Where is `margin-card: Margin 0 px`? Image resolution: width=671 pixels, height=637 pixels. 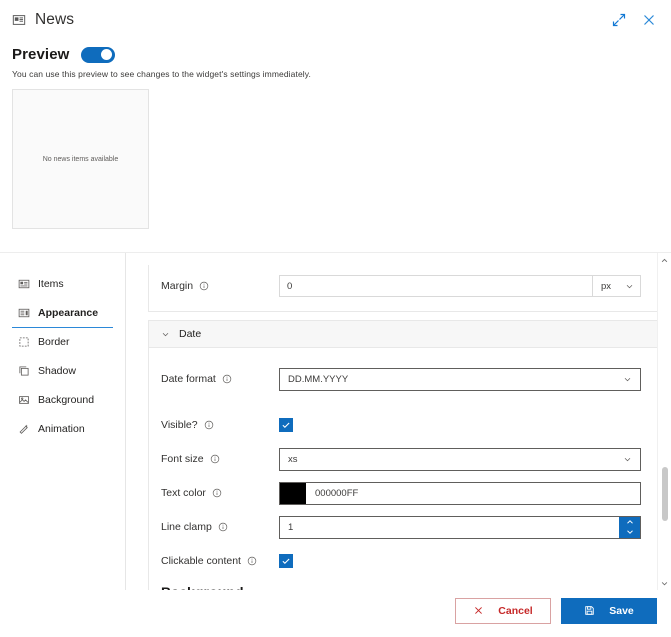
margin-card: Margin 0 px is located at coordinates (402, 288).